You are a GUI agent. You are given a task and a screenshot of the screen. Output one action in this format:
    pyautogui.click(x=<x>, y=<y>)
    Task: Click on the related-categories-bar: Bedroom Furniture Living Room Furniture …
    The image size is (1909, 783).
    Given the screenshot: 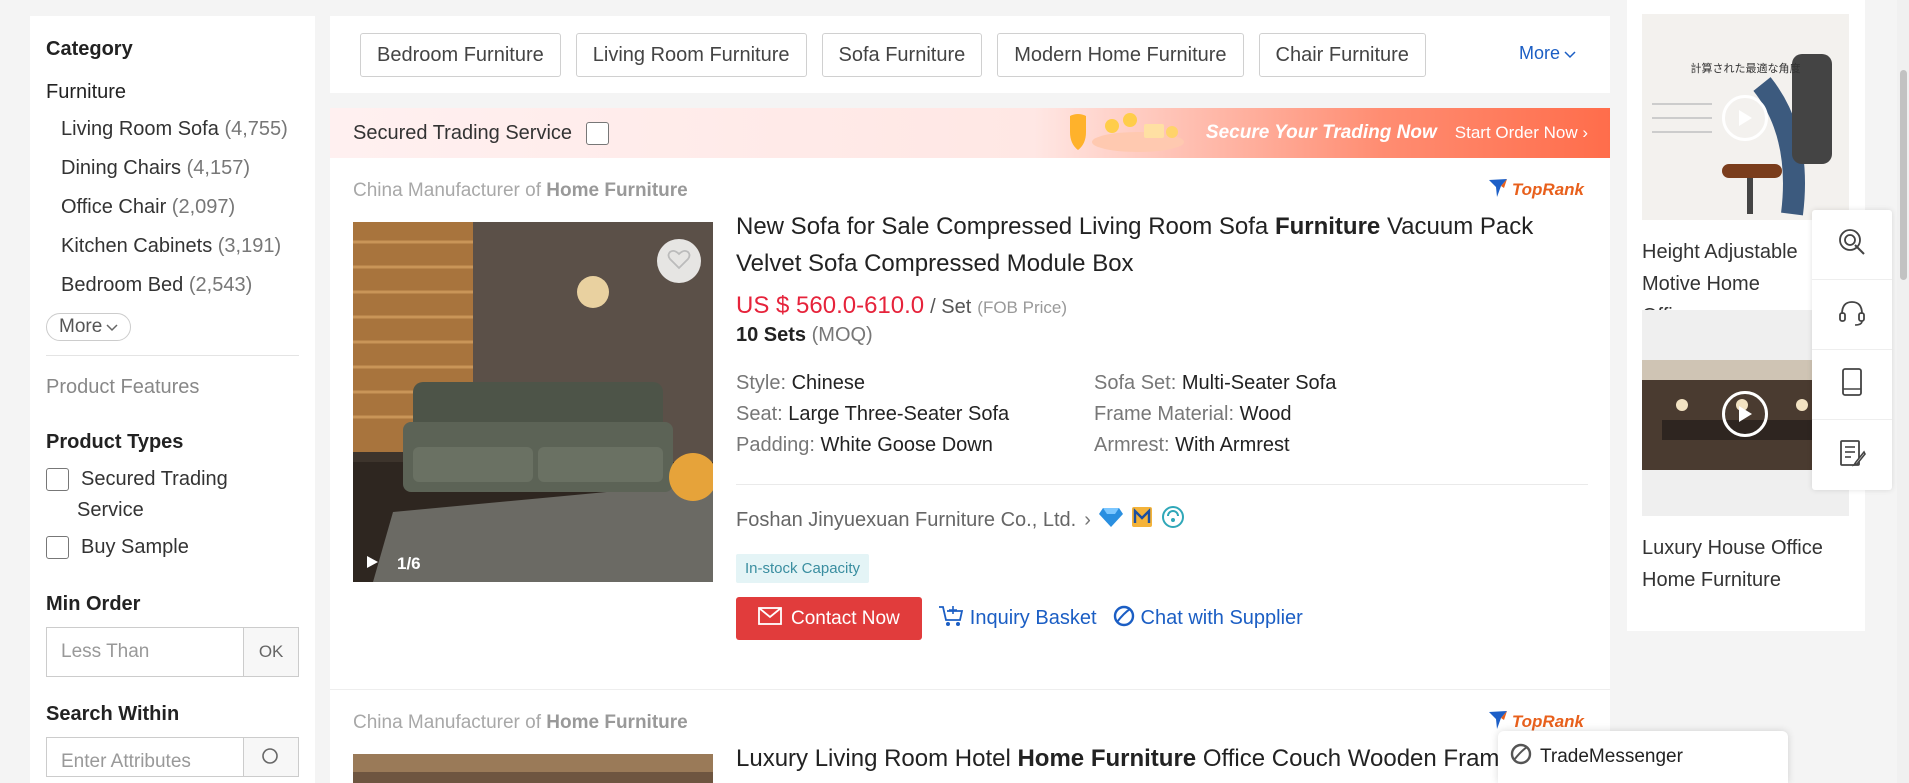 What is the action you would take?
    pyautogui.click(x=970, y=54)
    